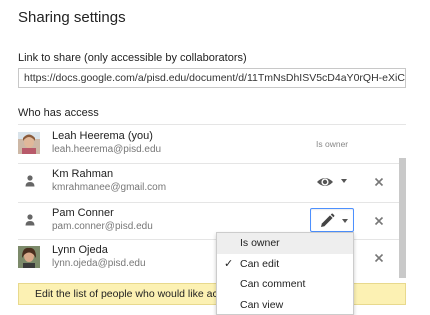  I want to click on menu-item-can-comment: Can comment, so click(285, 284).